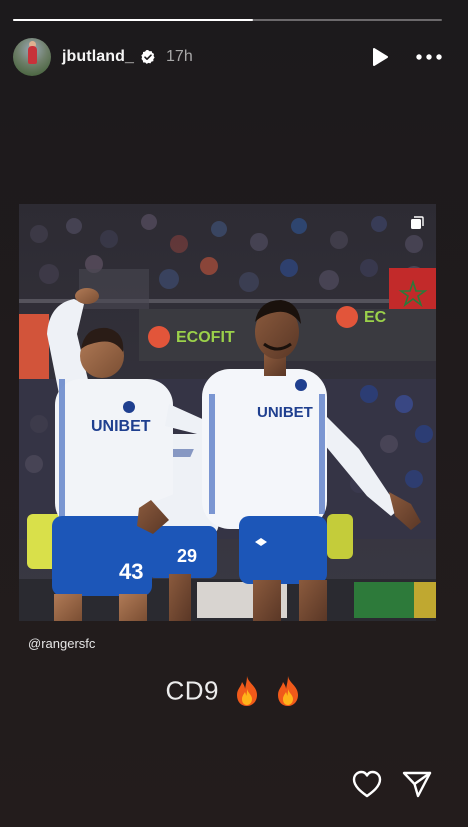 This screenshot has width=468, height=827. What do you see at coordinates (131, 571) in the screenshot?
I see `shirt-number-43: 43` at bounding box center [131, 571].